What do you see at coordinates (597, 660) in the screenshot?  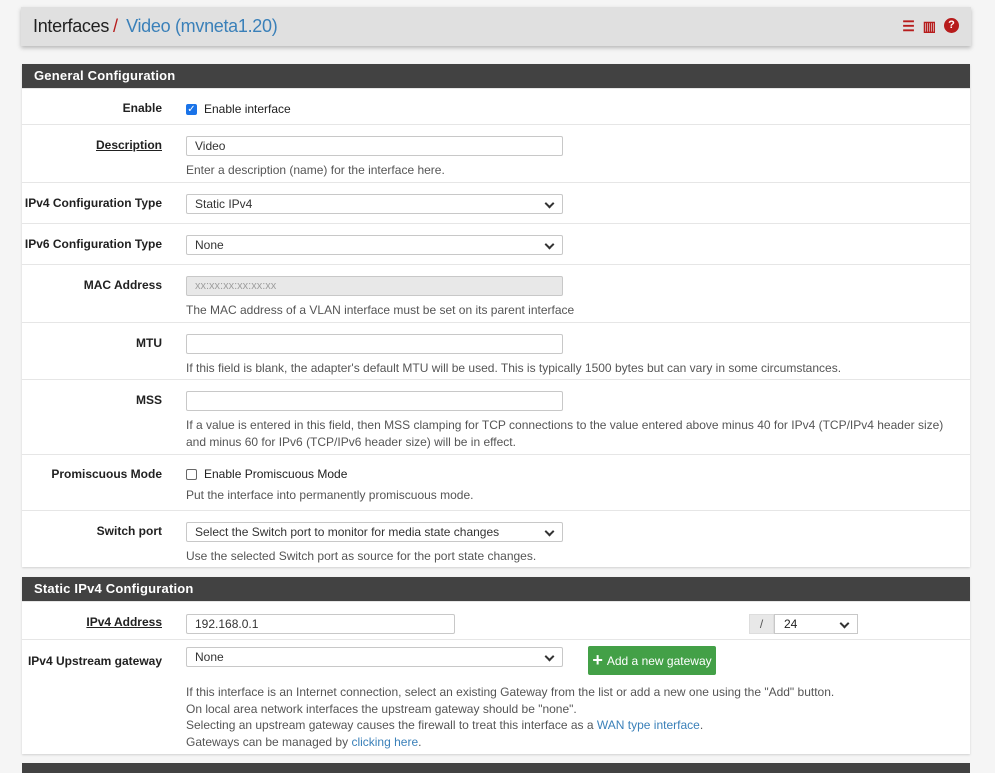 I see `plus-icon: +` at bounding box center [597, 660].